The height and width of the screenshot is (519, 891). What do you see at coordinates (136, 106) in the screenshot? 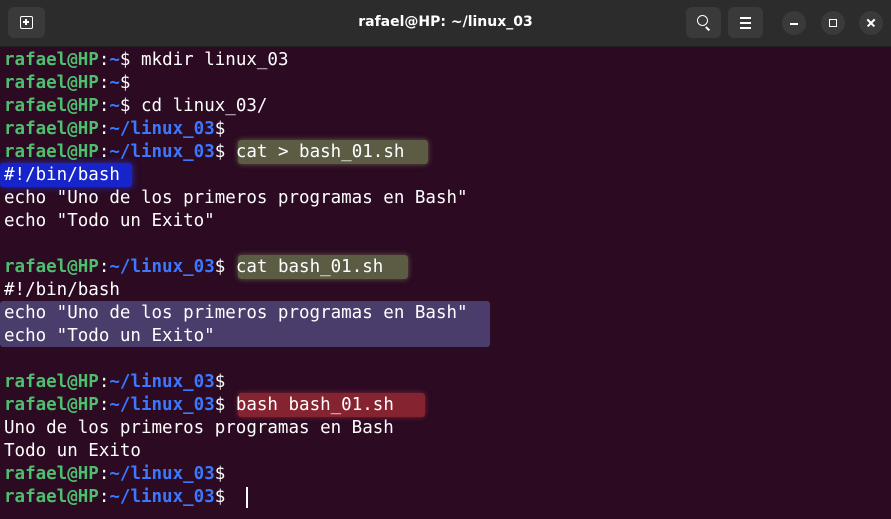
I see `prompt-line: rafael@HP:~$ cd linux_03/` at bounding box center [136, 106].